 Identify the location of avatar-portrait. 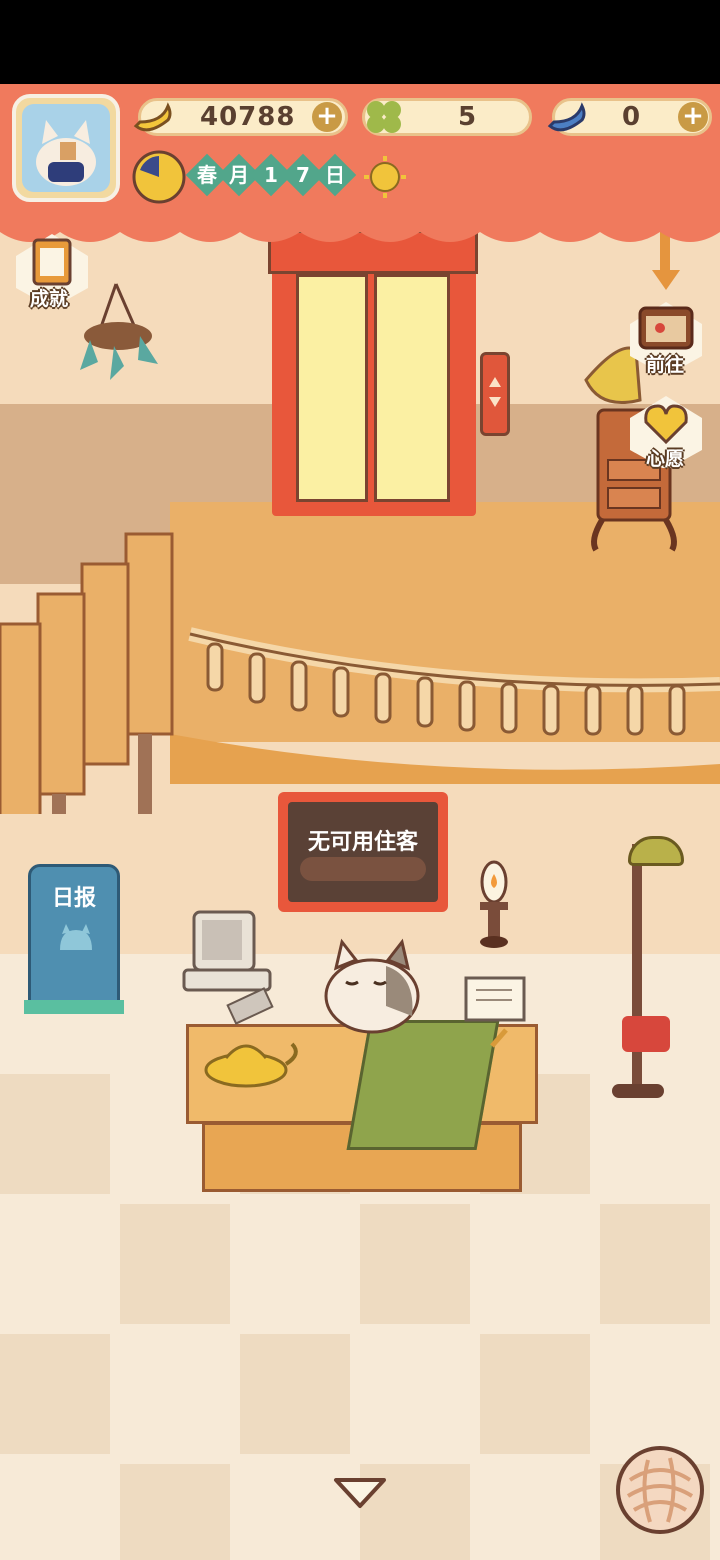
(66, 148).